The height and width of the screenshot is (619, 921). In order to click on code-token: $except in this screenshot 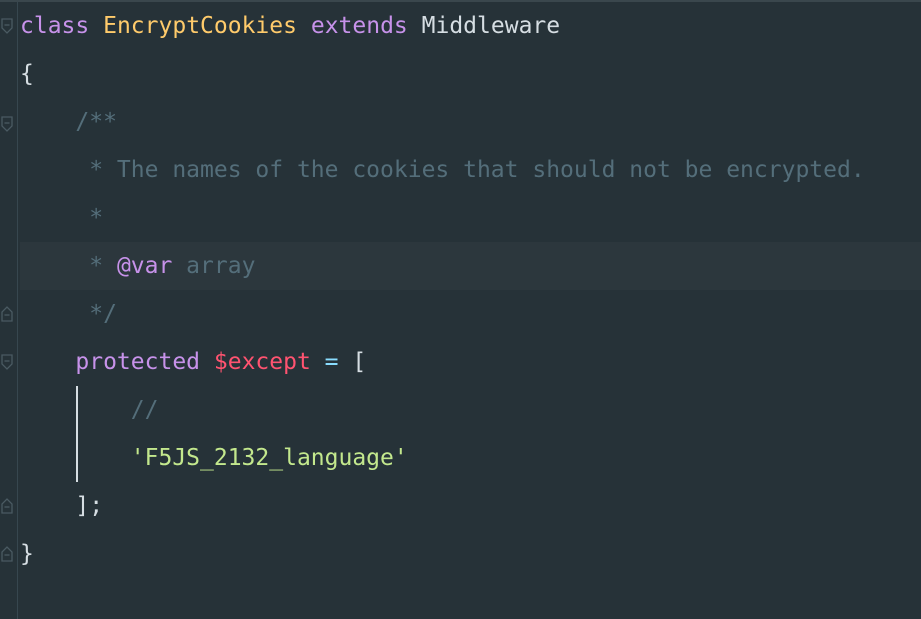, I will do `click(262, 362)`.